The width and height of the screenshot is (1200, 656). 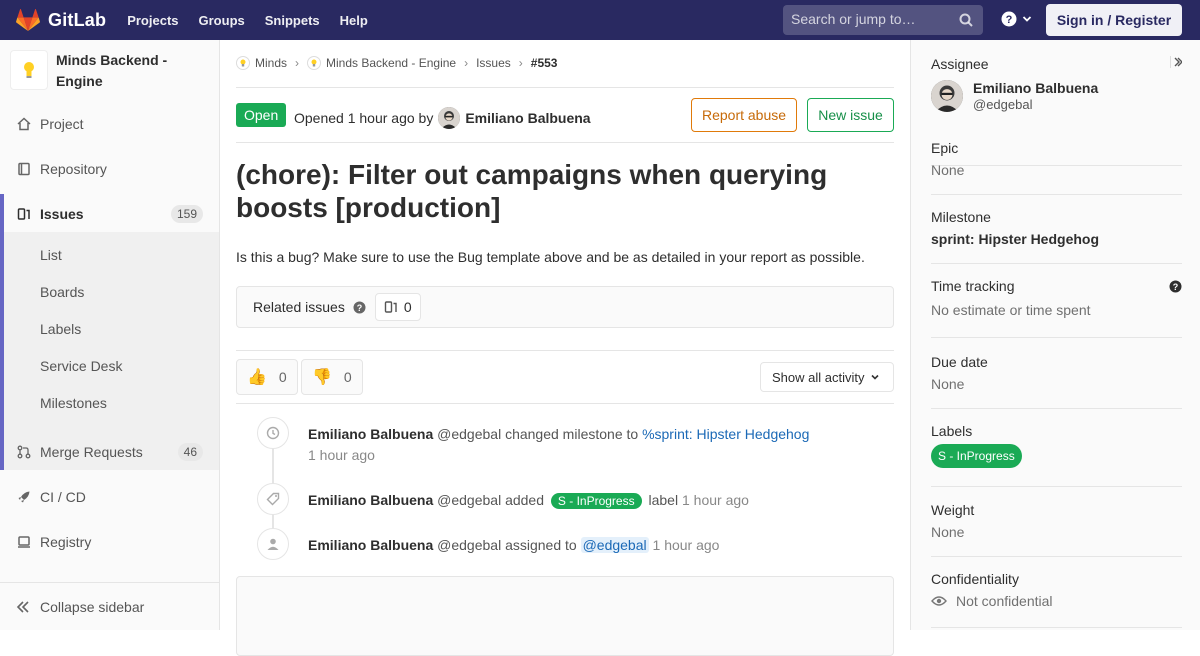 What do you see at coordinates (109, 497) in the screenshot?
I see `sidebar-item-cicd: CI / CD` at bounding box center [109, 497].